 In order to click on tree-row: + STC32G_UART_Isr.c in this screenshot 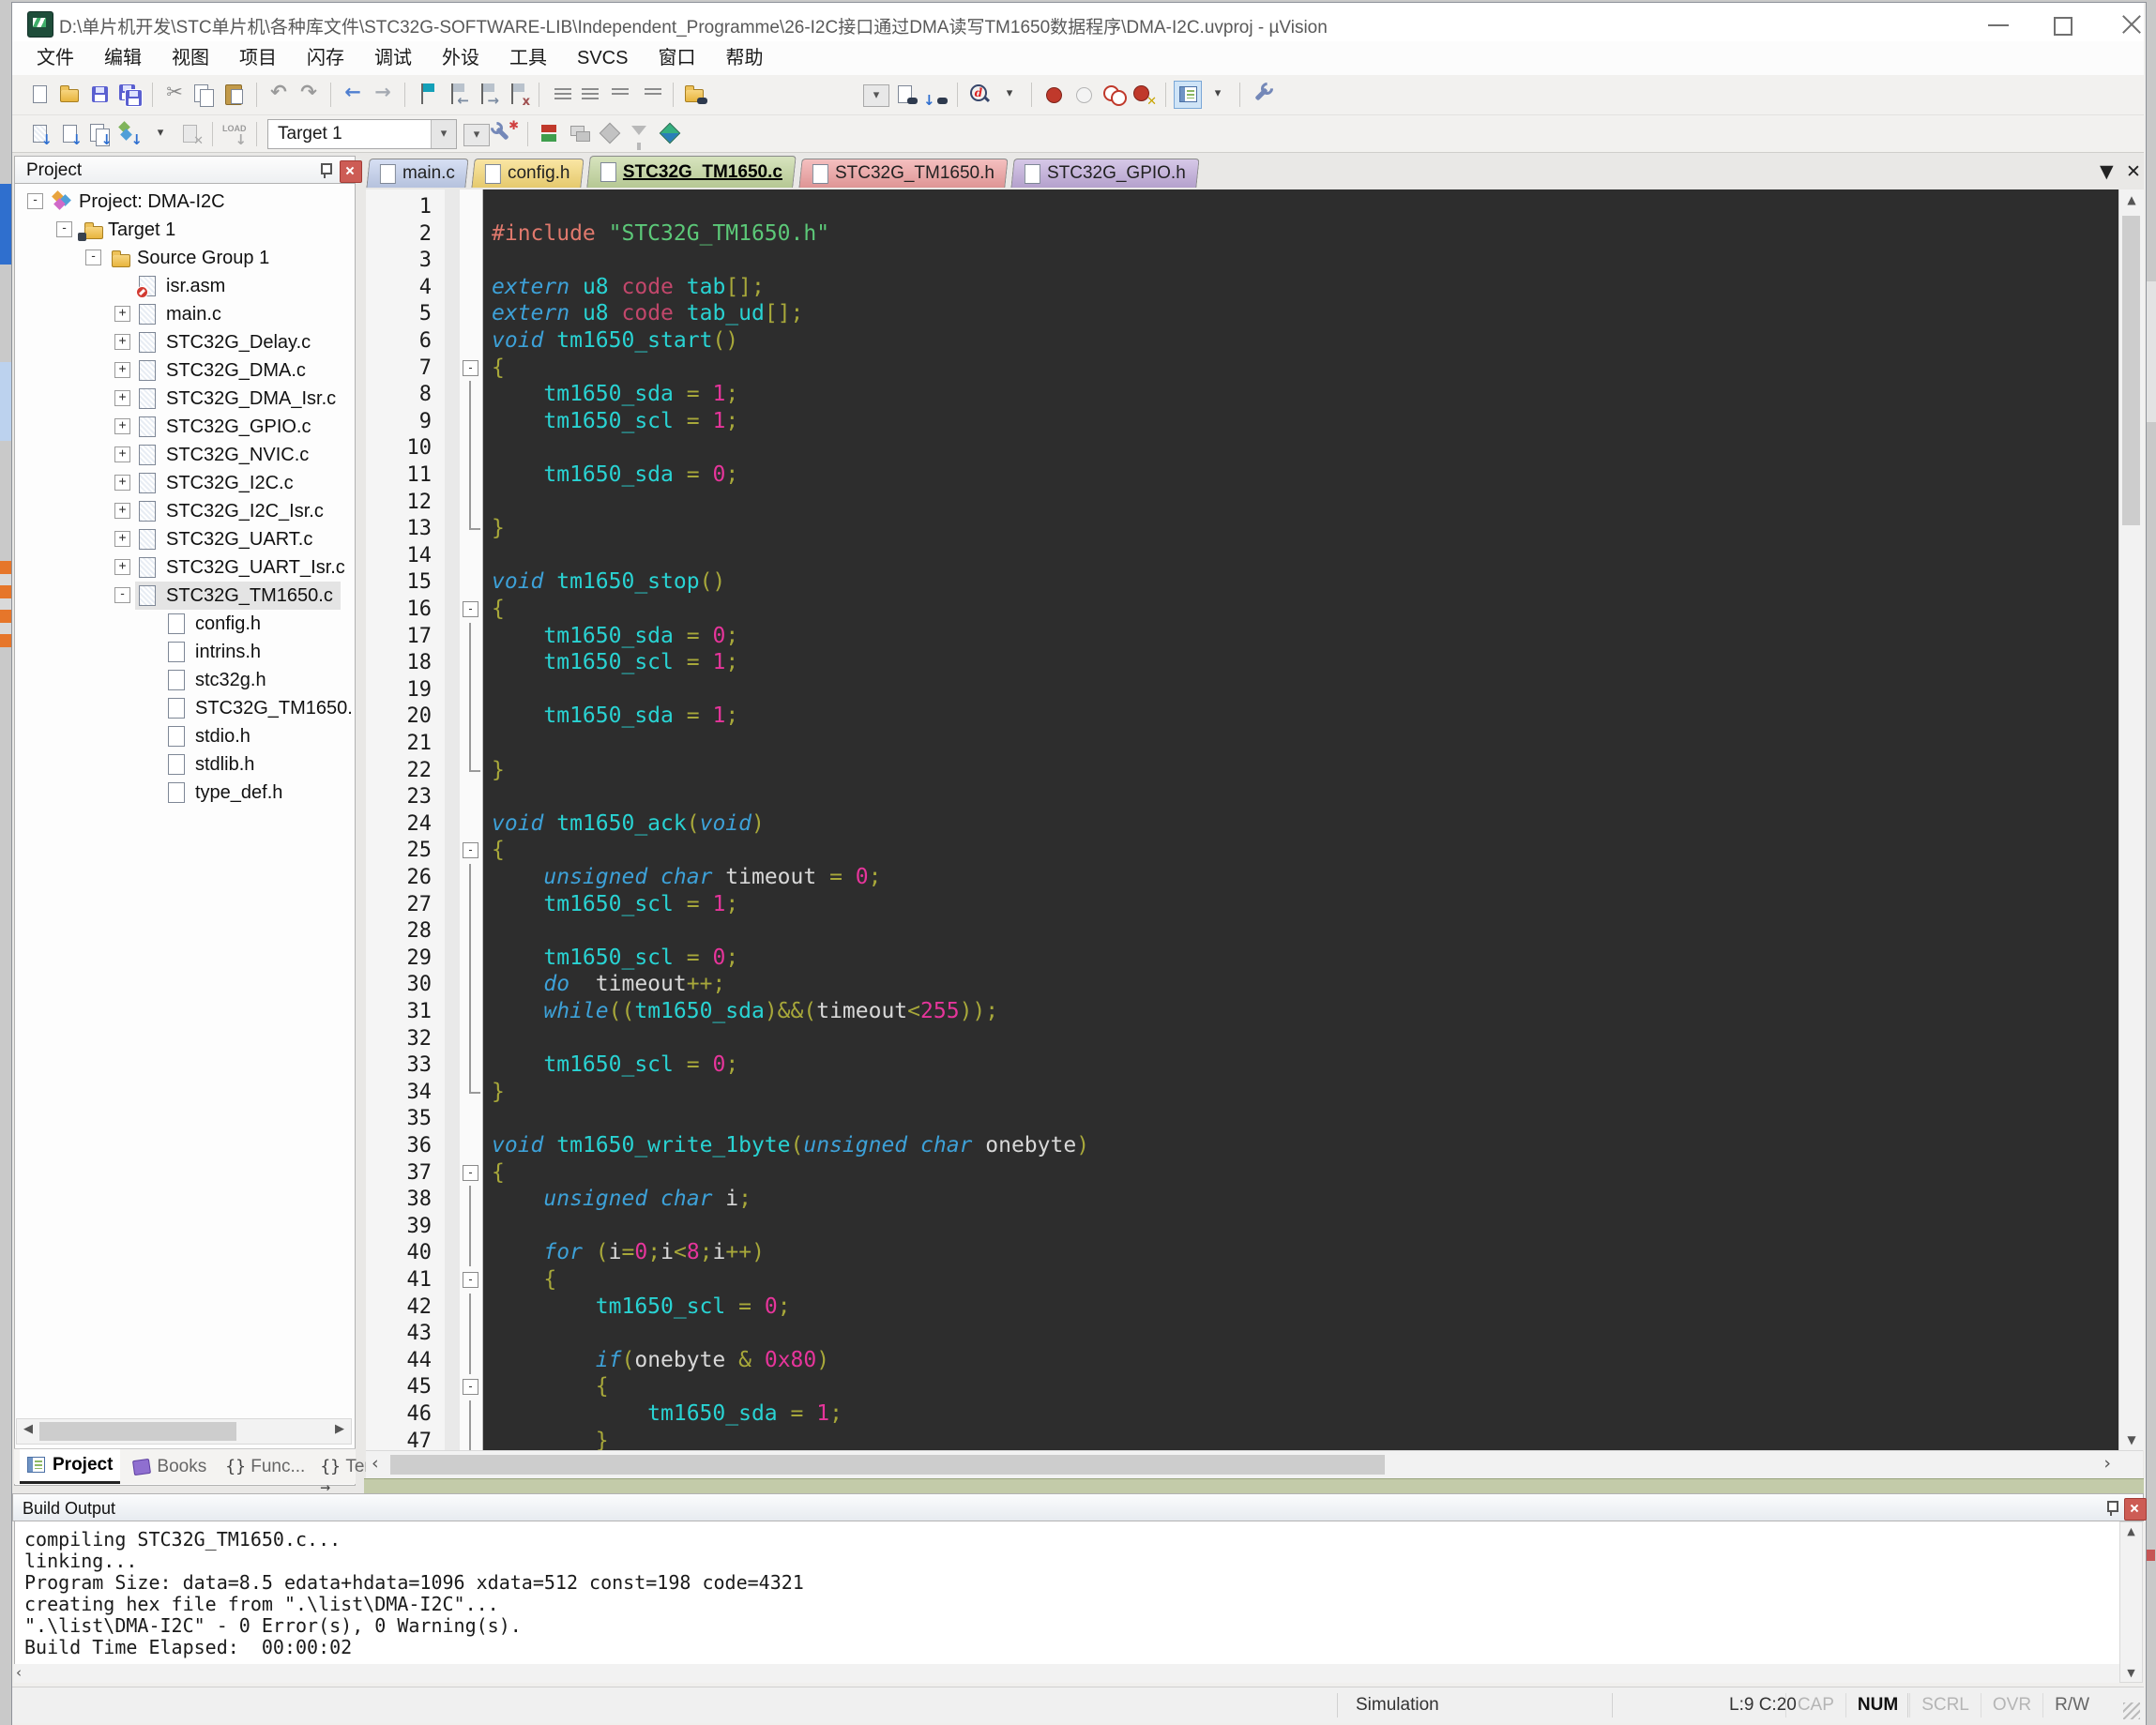, I will do `click(184, 568)`.